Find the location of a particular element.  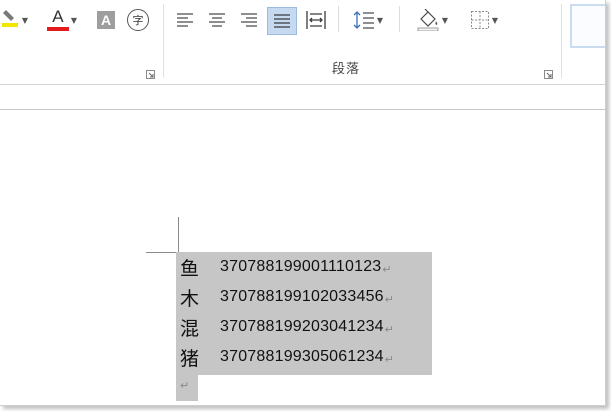

enclose-characters-button: 字 is located at coordinates (138, 20).